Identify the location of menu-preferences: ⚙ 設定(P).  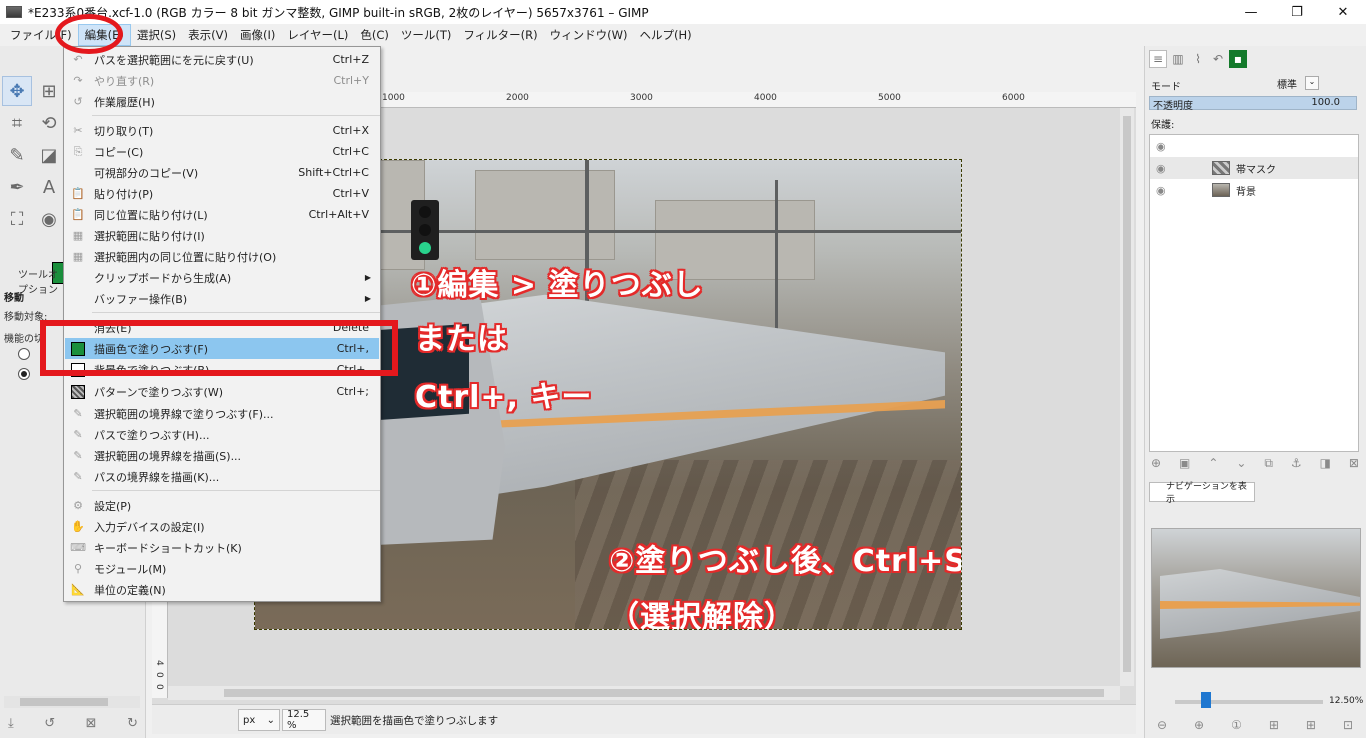
(222, 505).